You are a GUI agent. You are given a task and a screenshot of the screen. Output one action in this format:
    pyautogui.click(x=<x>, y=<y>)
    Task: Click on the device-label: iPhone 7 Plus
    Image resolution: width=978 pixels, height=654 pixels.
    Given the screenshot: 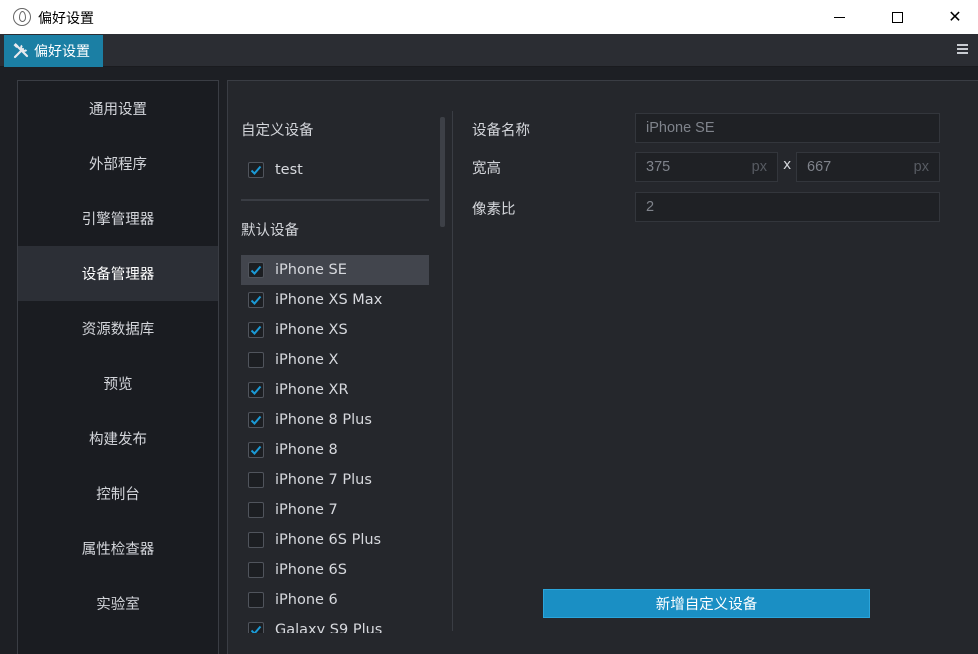 What is the action you would take?
    pyautogui.click(x=323, y=480)
    